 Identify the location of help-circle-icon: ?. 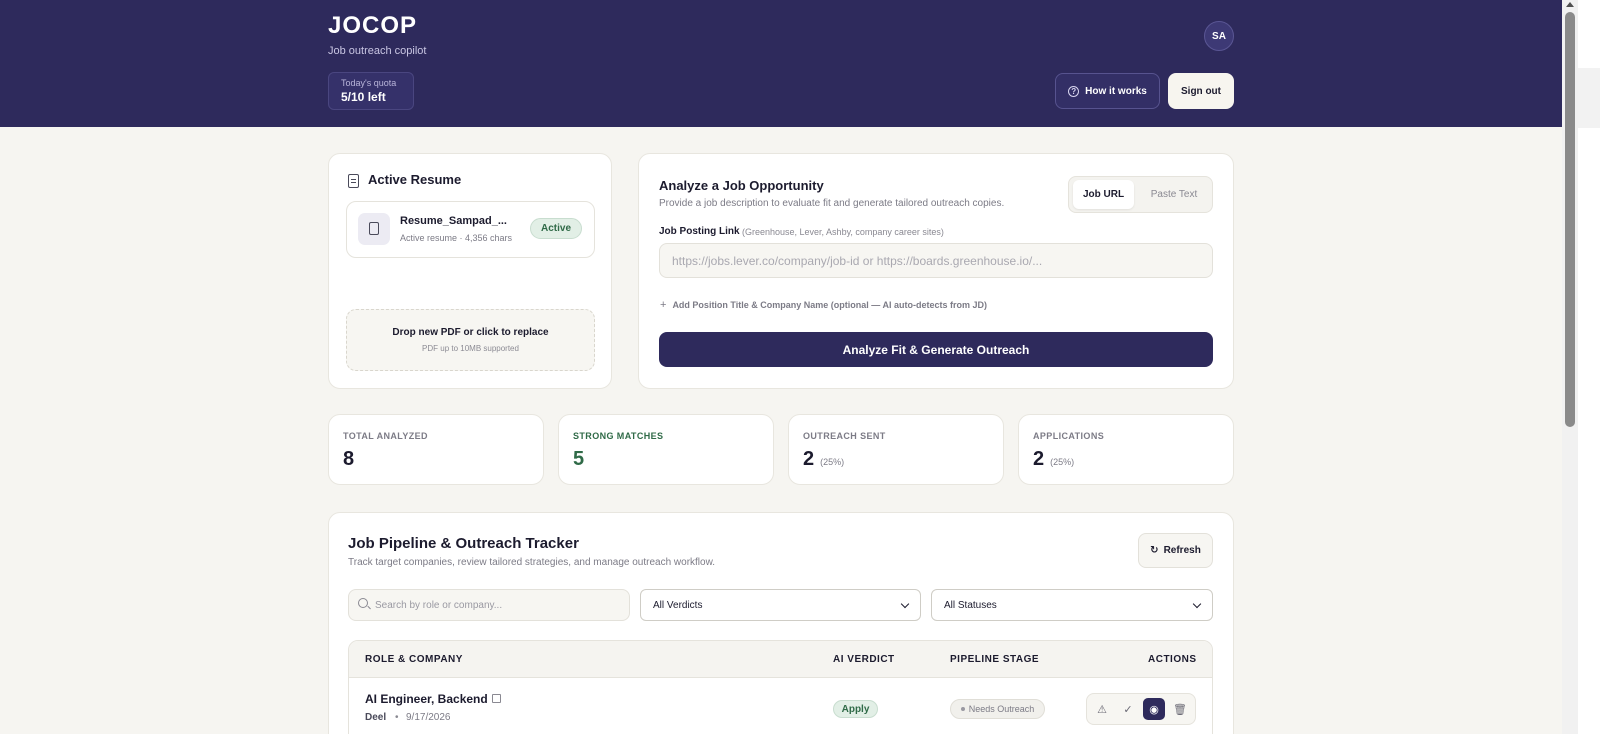
(1074, 91).